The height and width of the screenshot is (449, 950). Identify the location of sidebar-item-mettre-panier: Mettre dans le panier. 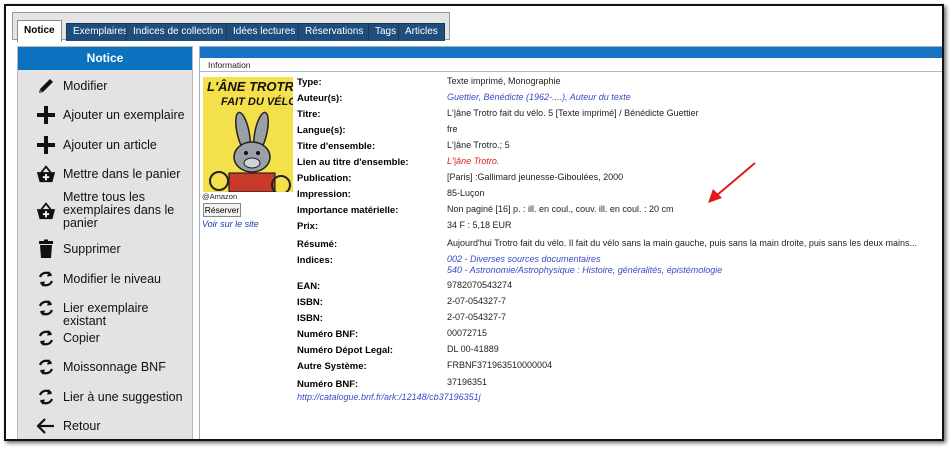
(106, 174).